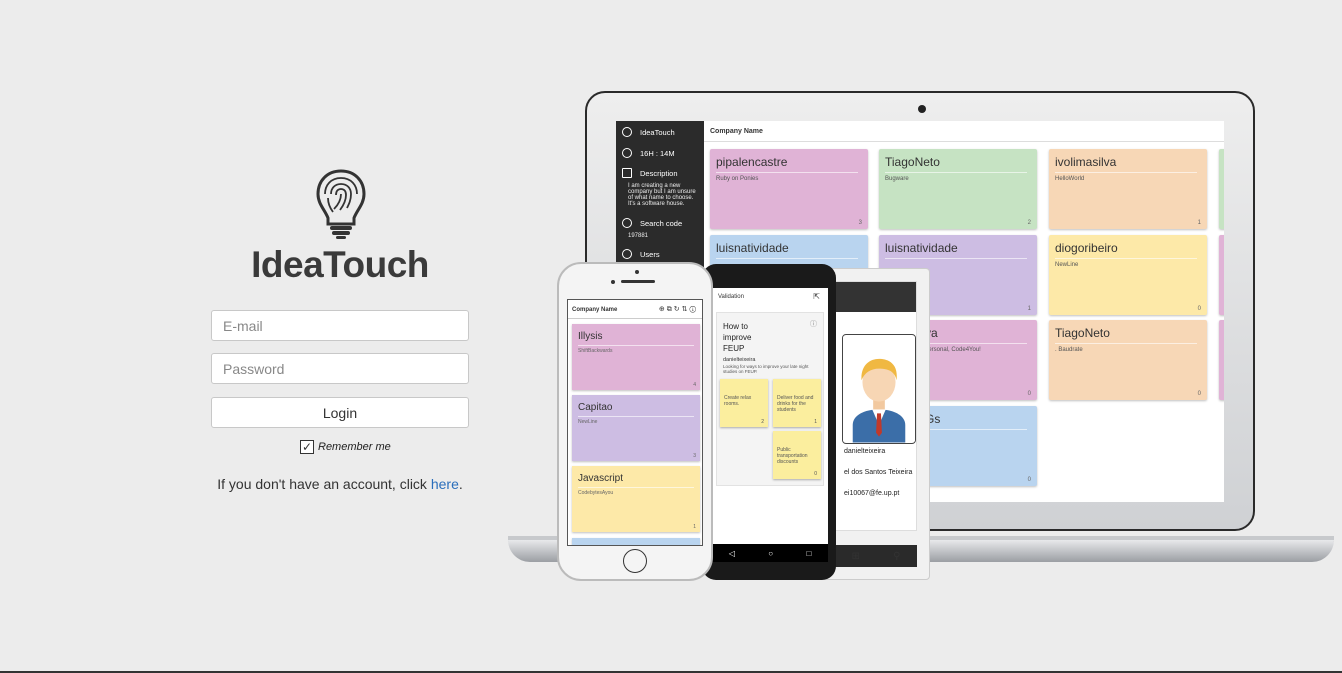 The width and height of the screenshot is (1342, 673). I want to click on card-count: 2, so click(1029, 223).